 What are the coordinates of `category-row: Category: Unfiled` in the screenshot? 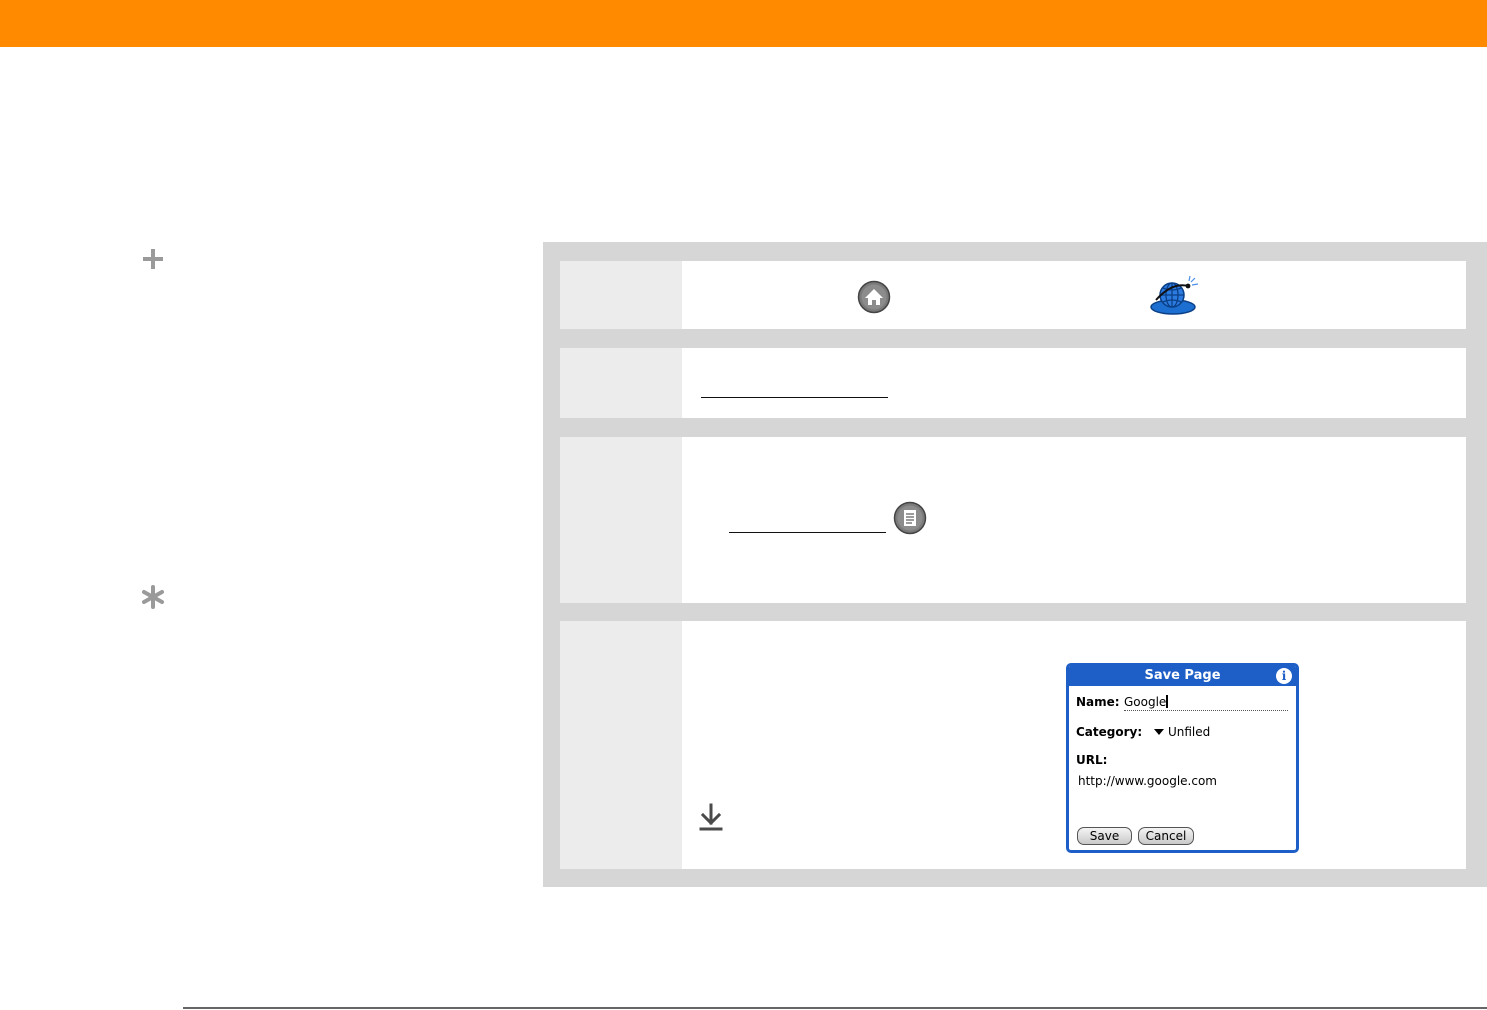 It's located at (1143, 732).